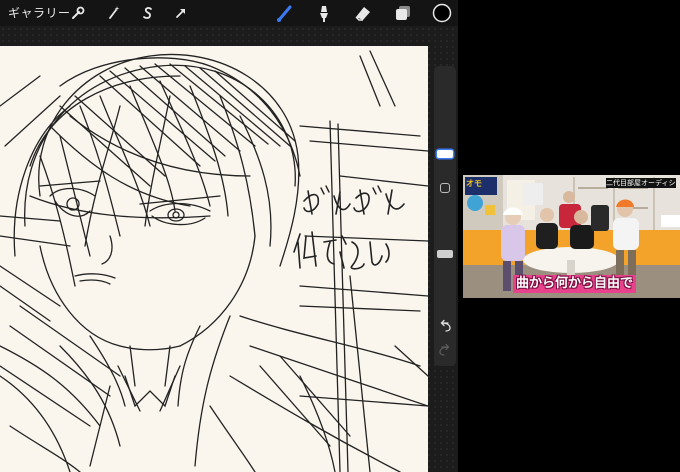  I want to click on eraser-icon, so click(363, 13).